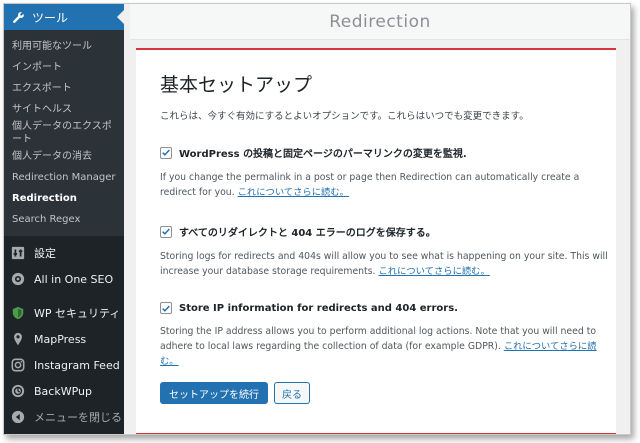  I want to click on submenu-export-personal-data: 個人データのエクスポート, so click(64, 133).